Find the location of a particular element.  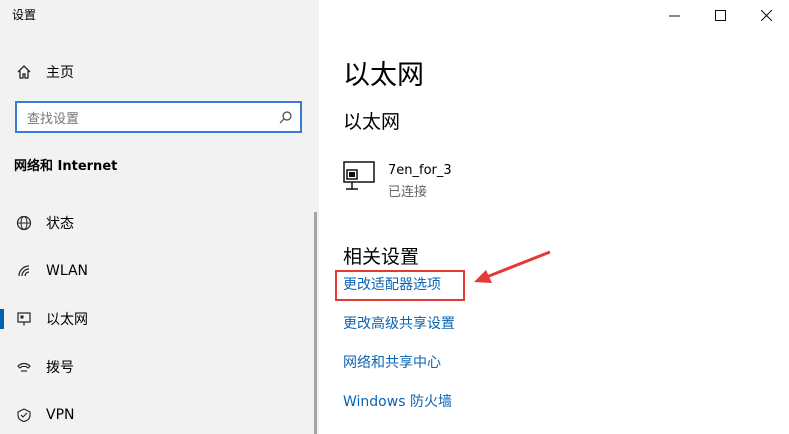

globe-icon is located at coordinates (24, 223).